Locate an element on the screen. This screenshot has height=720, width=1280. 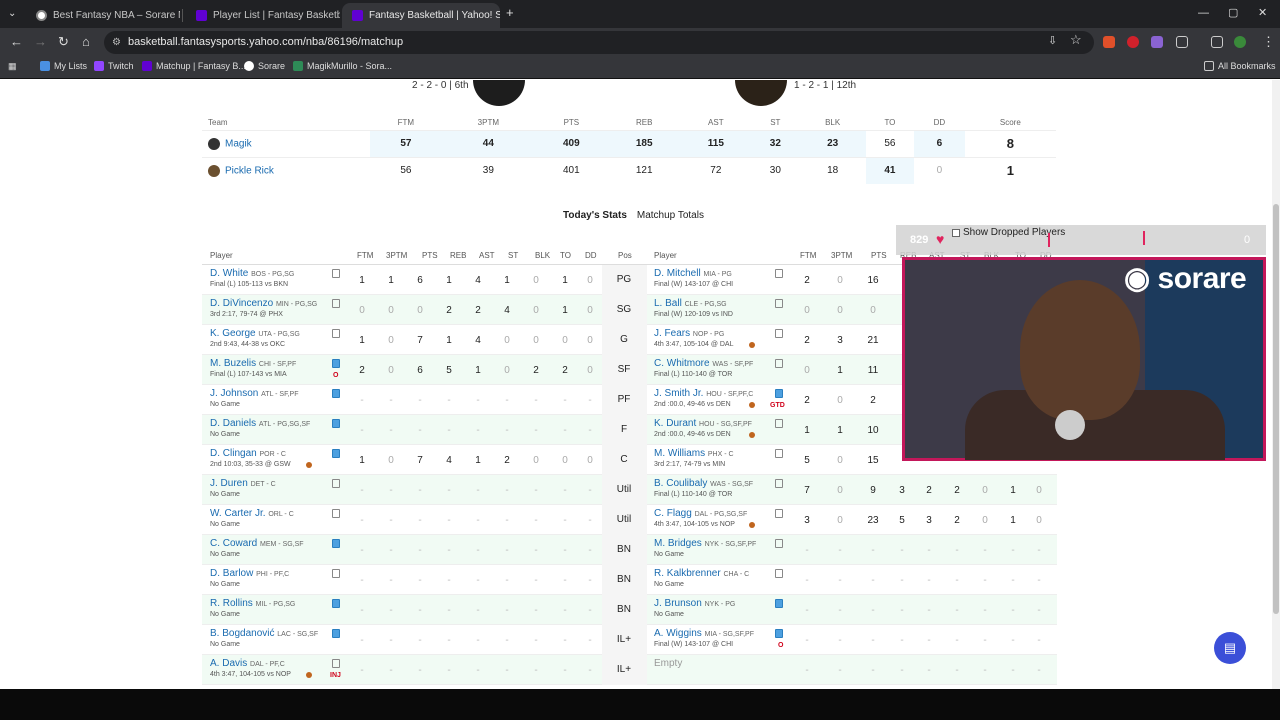
player-name-link: C. Coward MEM - SG,SF is located at coordinates (257, 543).